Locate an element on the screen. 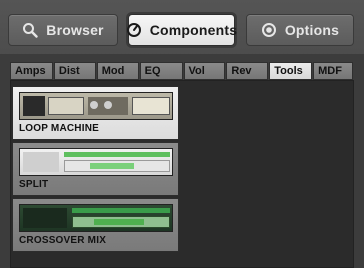  radio-icon is located at coordinates (269, 30).